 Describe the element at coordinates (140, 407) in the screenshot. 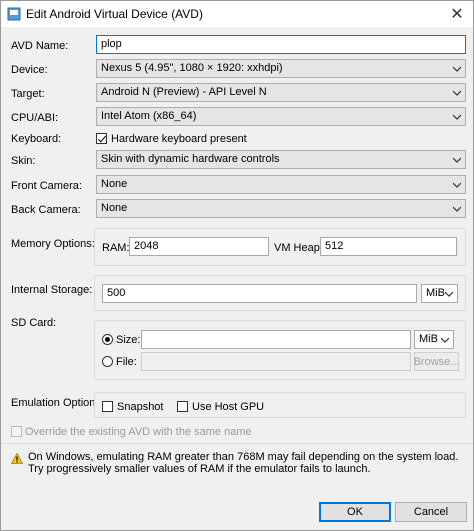

I see `snapshot-label: Snapshot` at that location.